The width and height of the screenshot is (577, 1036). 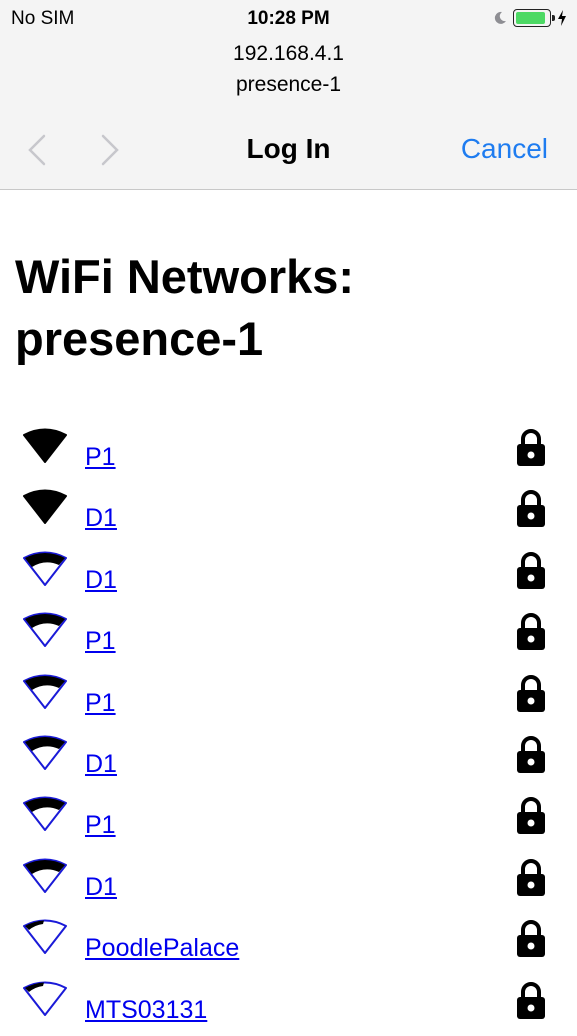 What do you see at coordinates (146, 1010) in the screenshot?
I see `network-ssid-link: MTS03131` at bounding box center [146, 1010].